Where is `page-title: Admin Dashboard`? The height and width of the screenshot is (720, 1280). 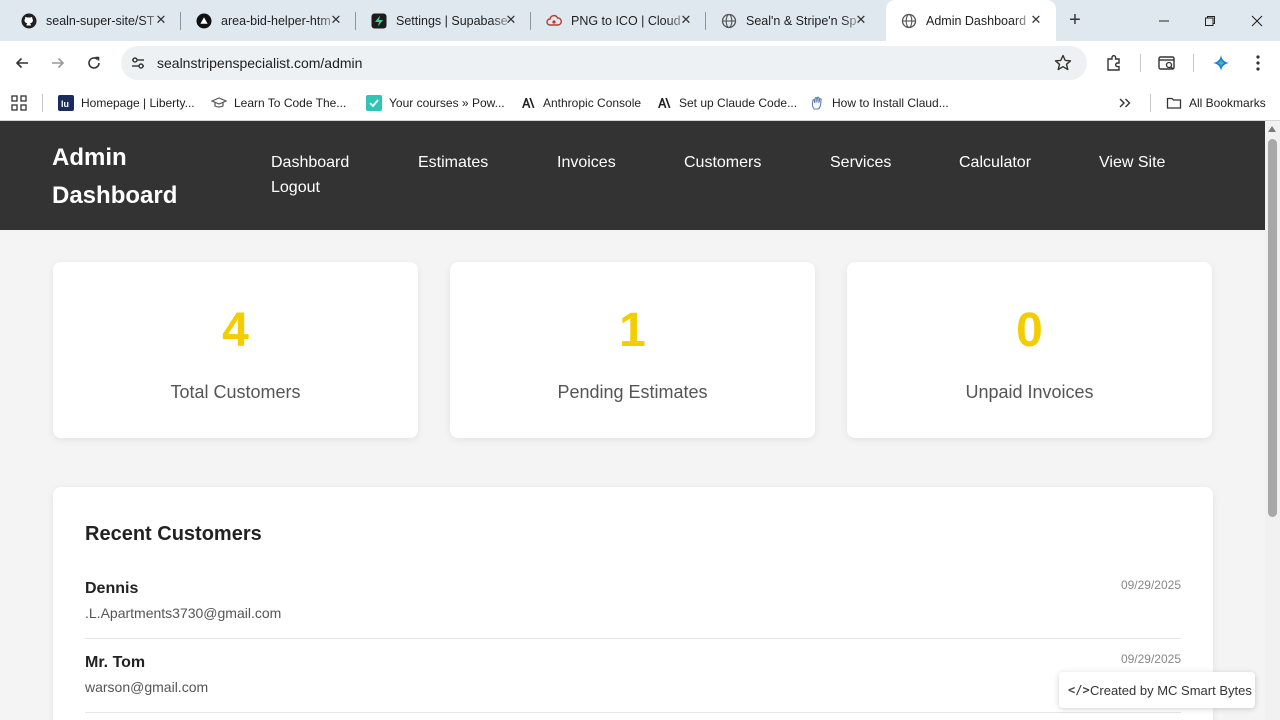
page-title: Admin Dashboard is located at coordinates (115, 176).